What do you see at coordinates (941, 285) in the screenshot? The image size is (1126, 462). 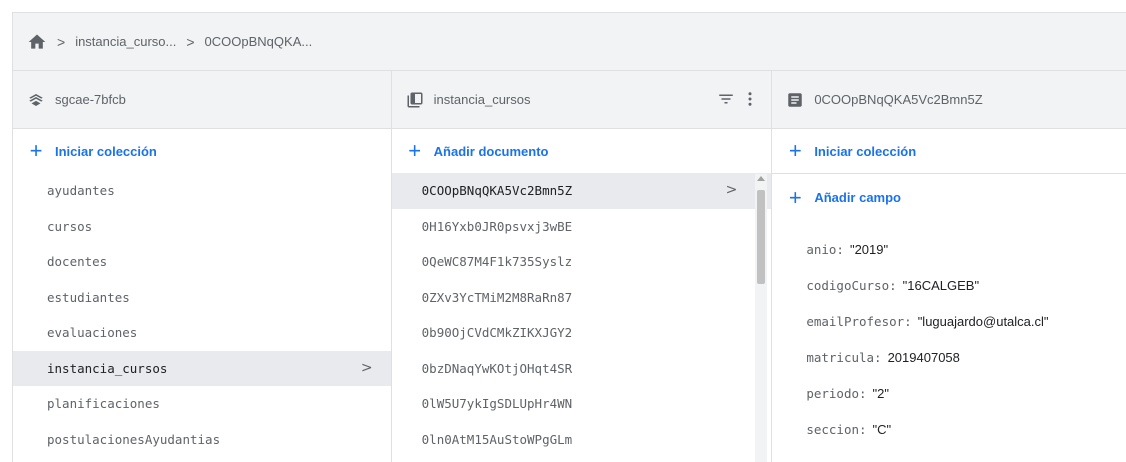 I see `field-value: "16CALGEB"` at bounding box center [941, 285].